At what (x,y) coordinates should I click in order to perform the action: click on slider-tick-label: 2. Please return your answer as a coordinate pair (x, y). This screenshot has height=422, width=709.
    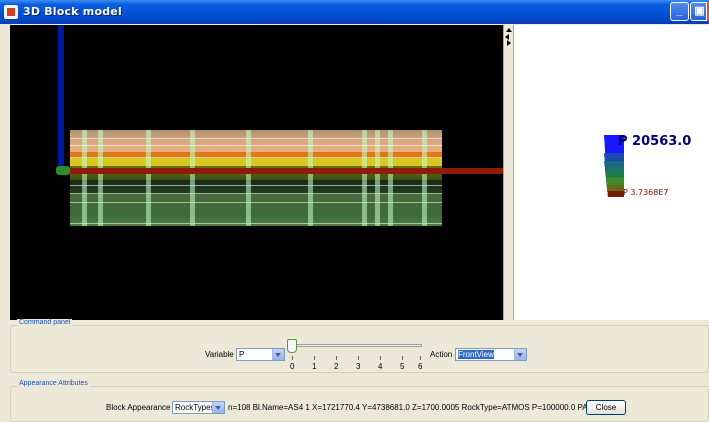
    Looking at the image, I should click on (336, 366).